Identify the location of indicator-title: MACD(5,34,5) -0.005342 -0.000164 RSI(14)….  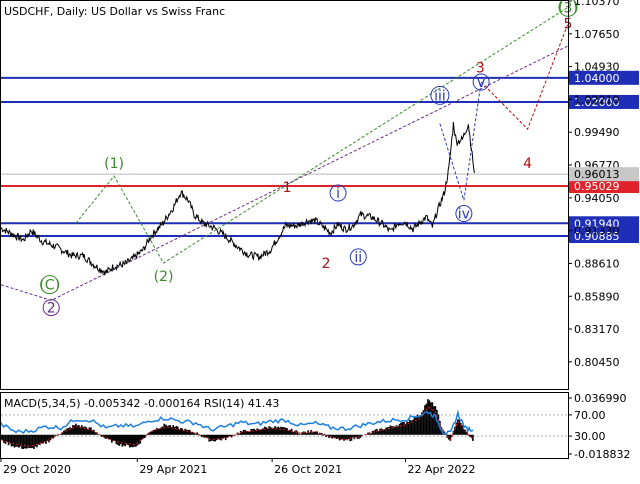
(141, 403).